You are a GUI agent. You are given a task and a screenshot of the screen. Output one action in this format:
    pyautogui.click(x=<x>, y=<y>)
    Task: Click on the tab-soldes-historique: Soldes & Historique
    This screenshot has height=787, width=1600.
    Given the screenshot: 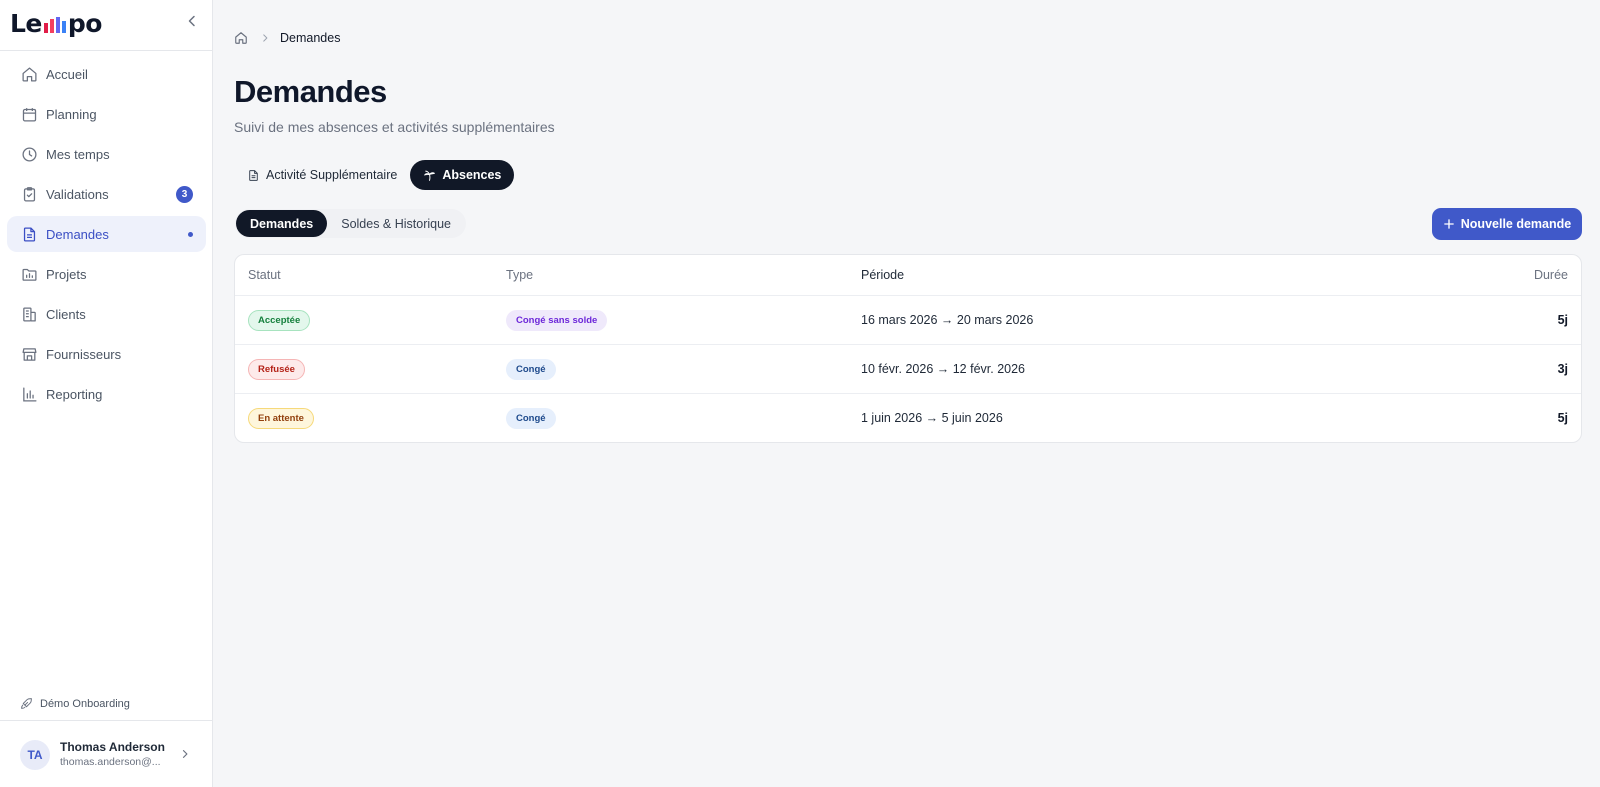 What is the action you would take?
    pyautogui.click(x=396, y=223)
    